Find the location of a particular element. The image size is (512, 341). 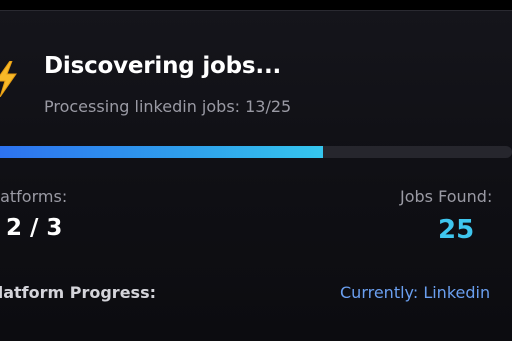

platform-progress-heading: Platform Progress: is located at coordinates (78, 292).